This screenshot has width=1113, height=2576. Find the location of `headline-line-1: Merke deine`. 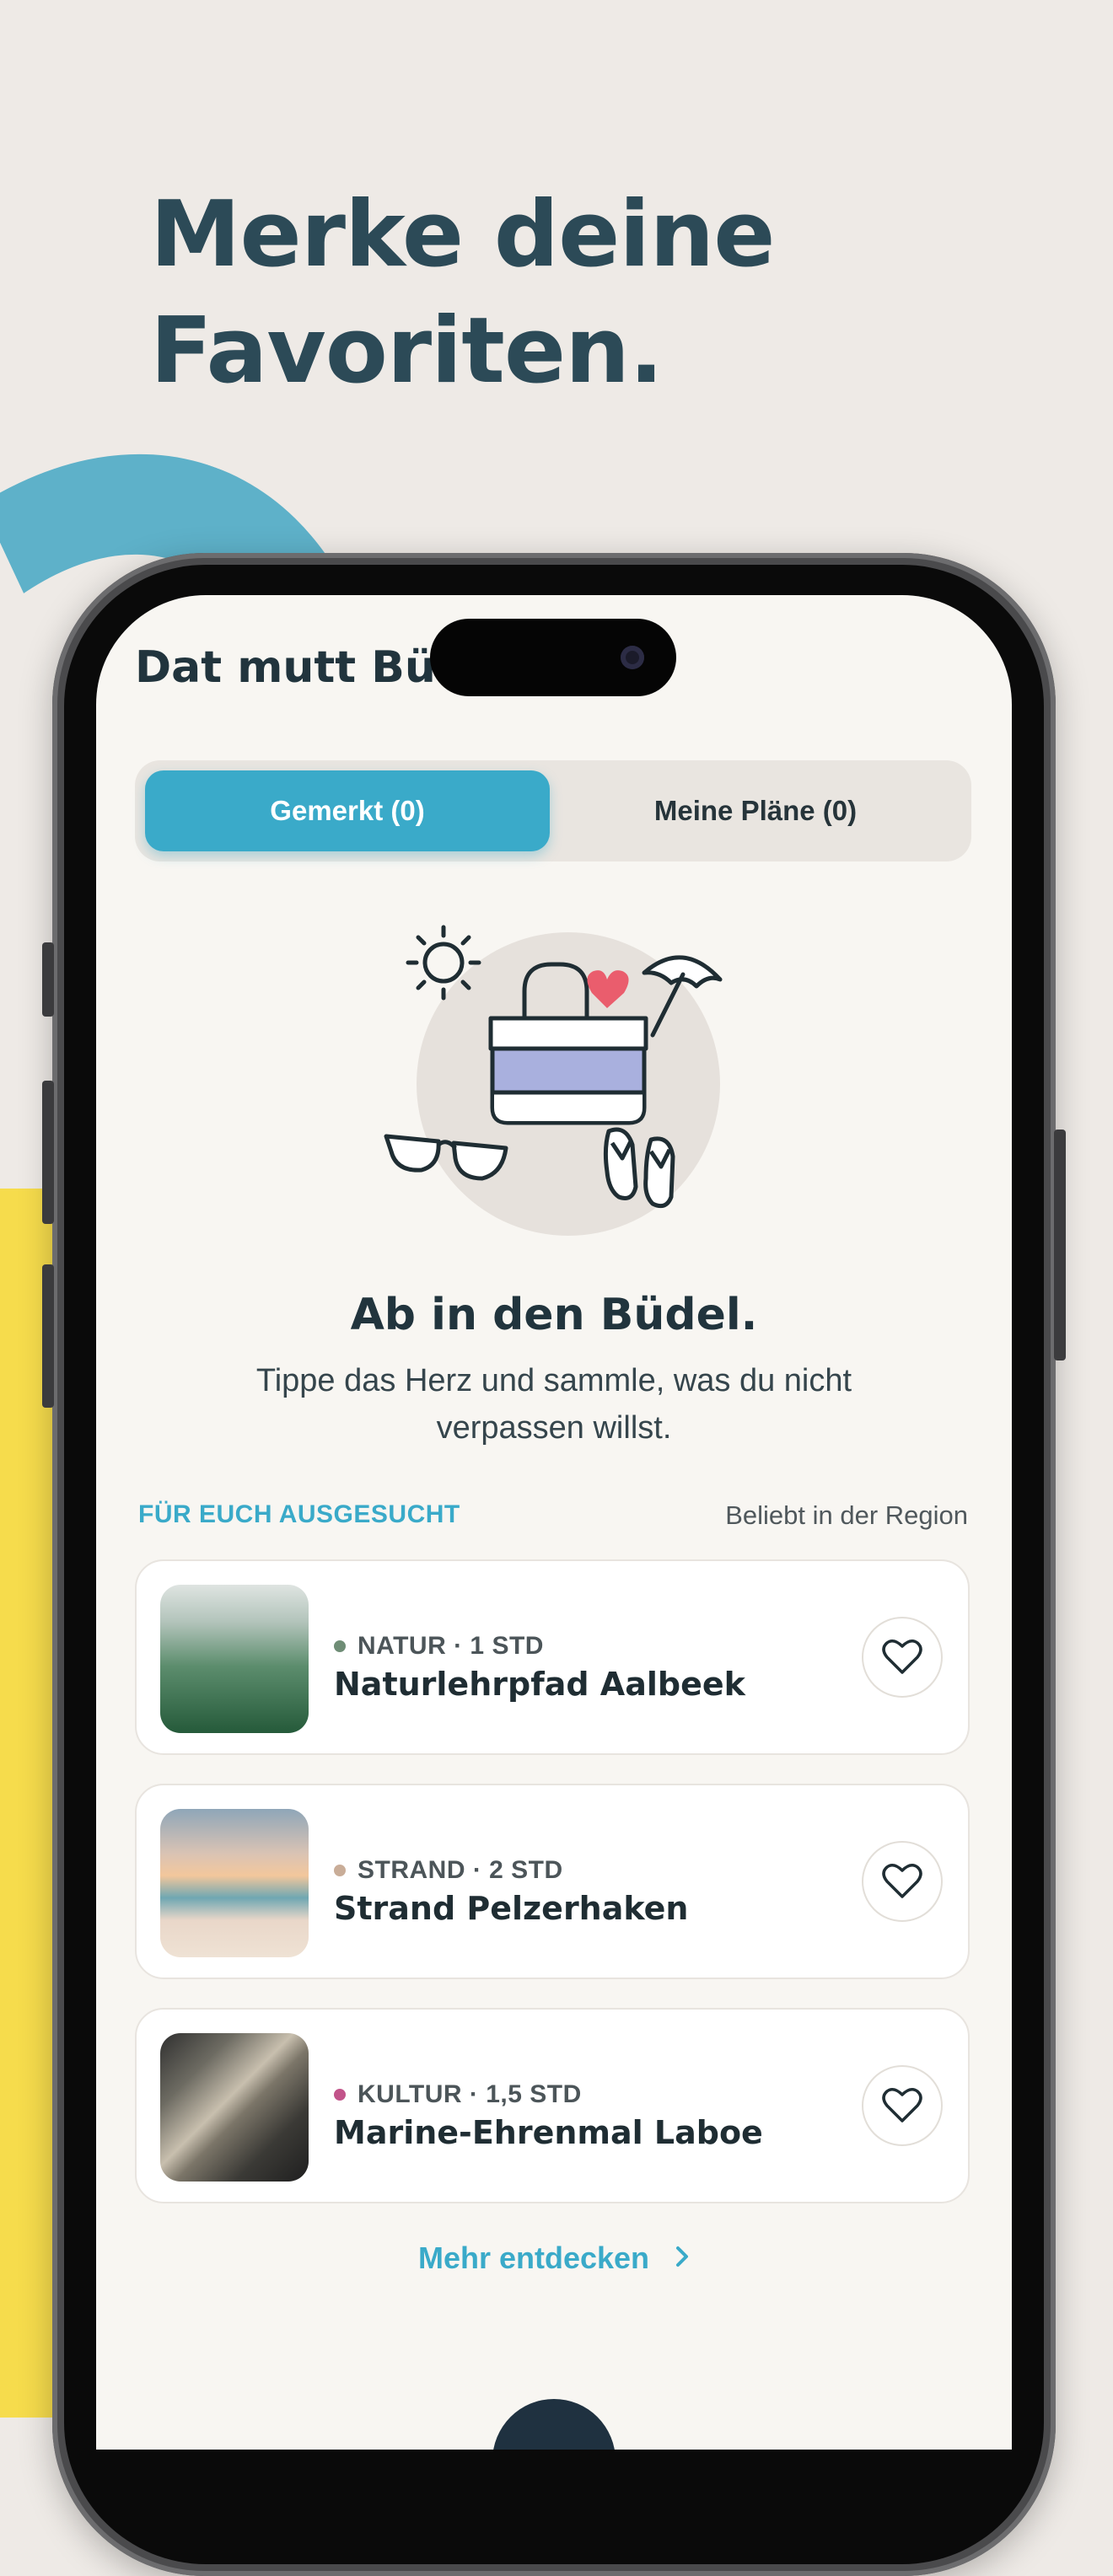

headline-line-1: Merke deine is located at coordinates (462, 234).